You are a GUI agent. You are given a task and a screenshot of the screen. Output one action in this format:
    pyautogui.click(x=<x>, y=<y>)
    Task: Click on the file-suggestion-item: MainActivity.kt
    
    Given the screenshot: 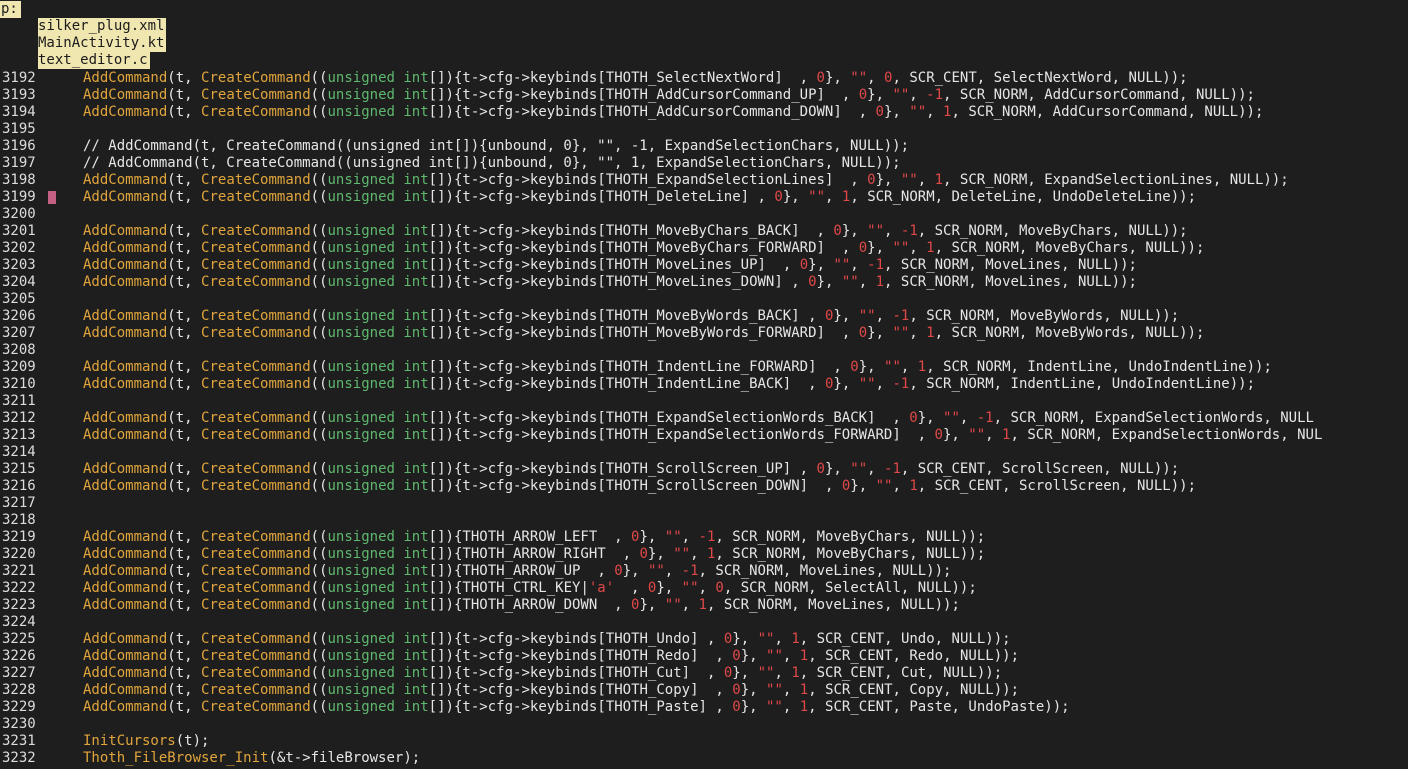 What is the action you would take?
    pyautogui.click(x=108, y=43)
    